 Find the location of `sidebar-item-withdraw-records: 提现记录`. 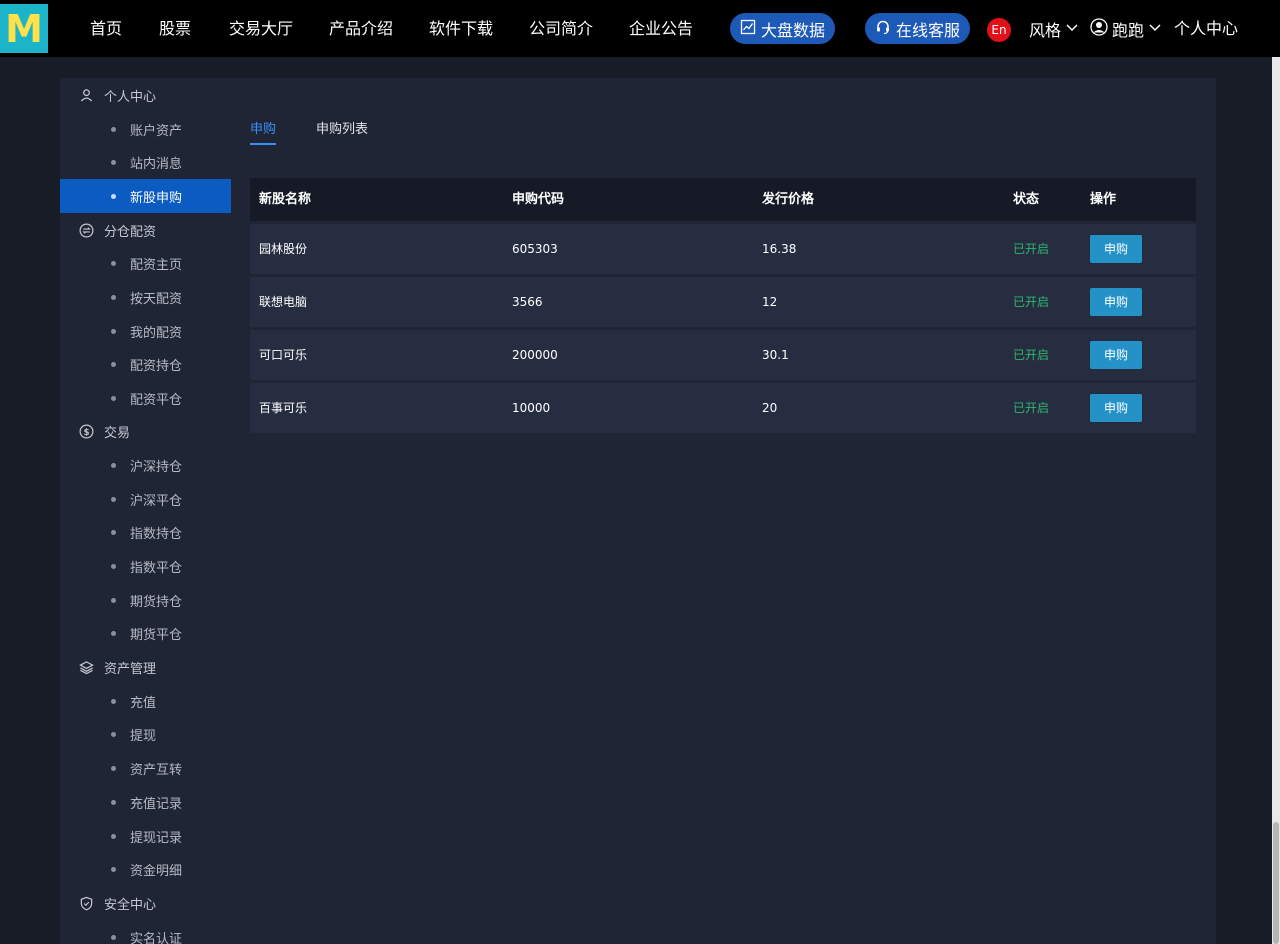

sidebar-item-withdraw-records: 提现记录 is located at coordinates (145, 836).